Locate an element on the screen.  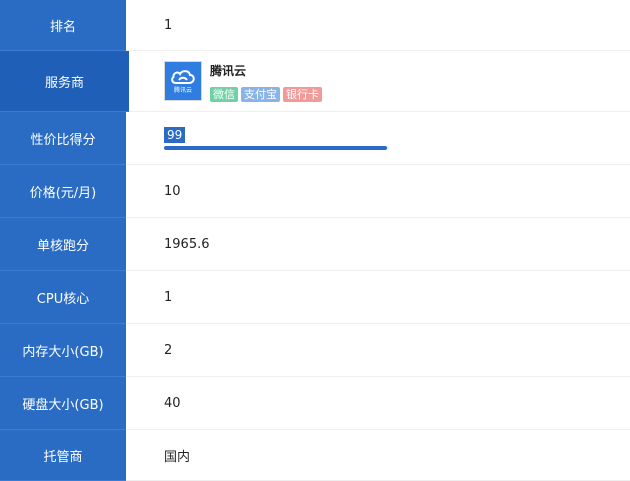
provider-block: 腾讯云 腾讯云 微信 支付宝 银行卡 is located at coordinates (243, 81).